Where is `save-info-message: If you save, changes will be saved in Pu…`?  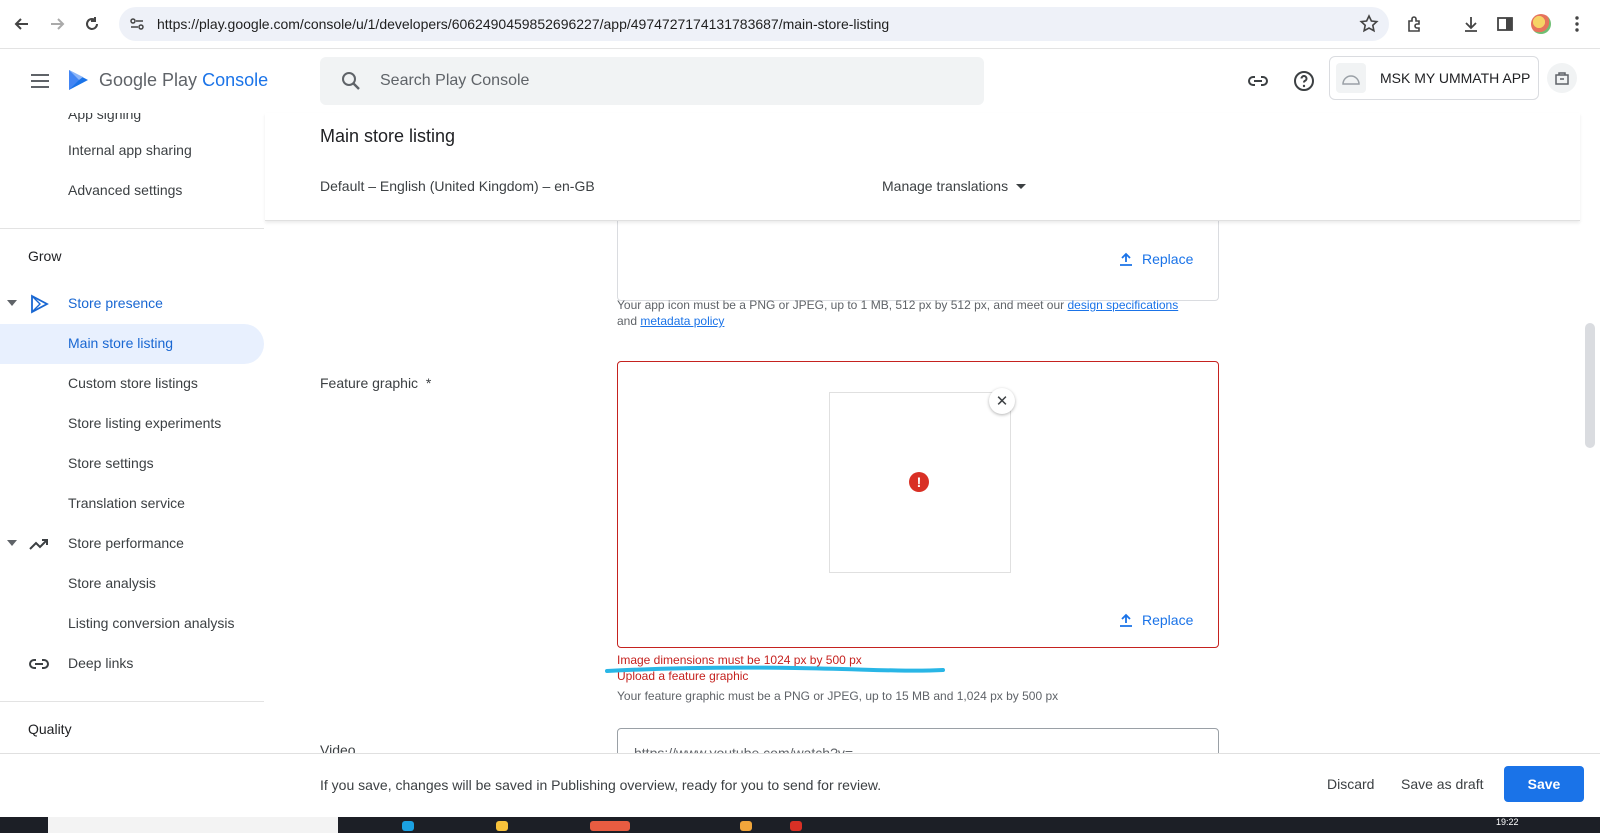
save-info-message: If you save, changes will be saved in Pu… is located at coordinates (601, 785).